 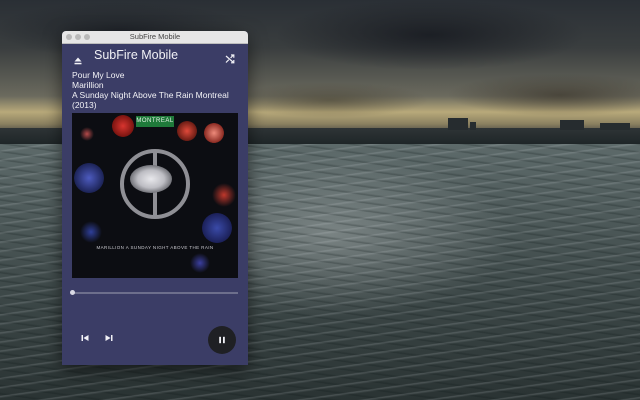 I want to click on window-titlebar: SubFire Mobile, so click(x=155, y=37).